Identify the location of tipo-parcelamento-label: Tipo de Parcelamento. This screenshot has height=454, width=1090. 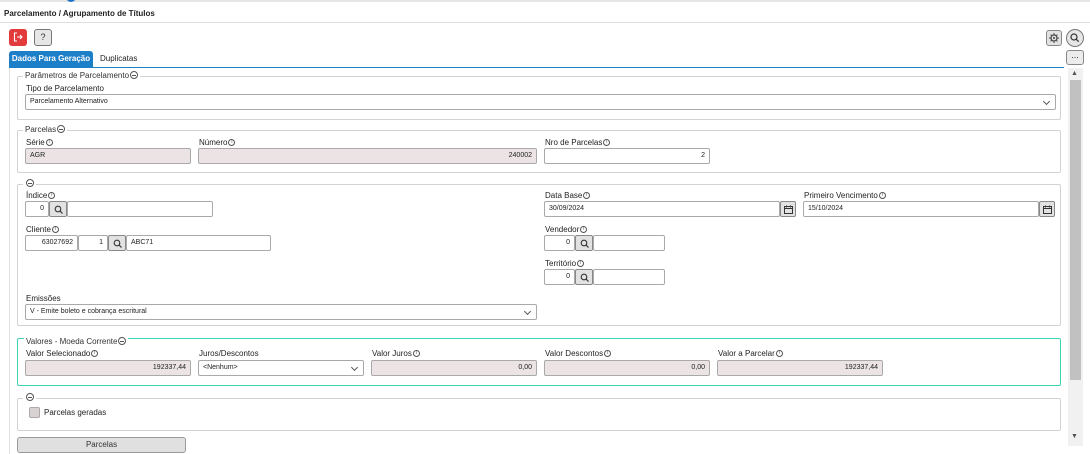
(65, 88).